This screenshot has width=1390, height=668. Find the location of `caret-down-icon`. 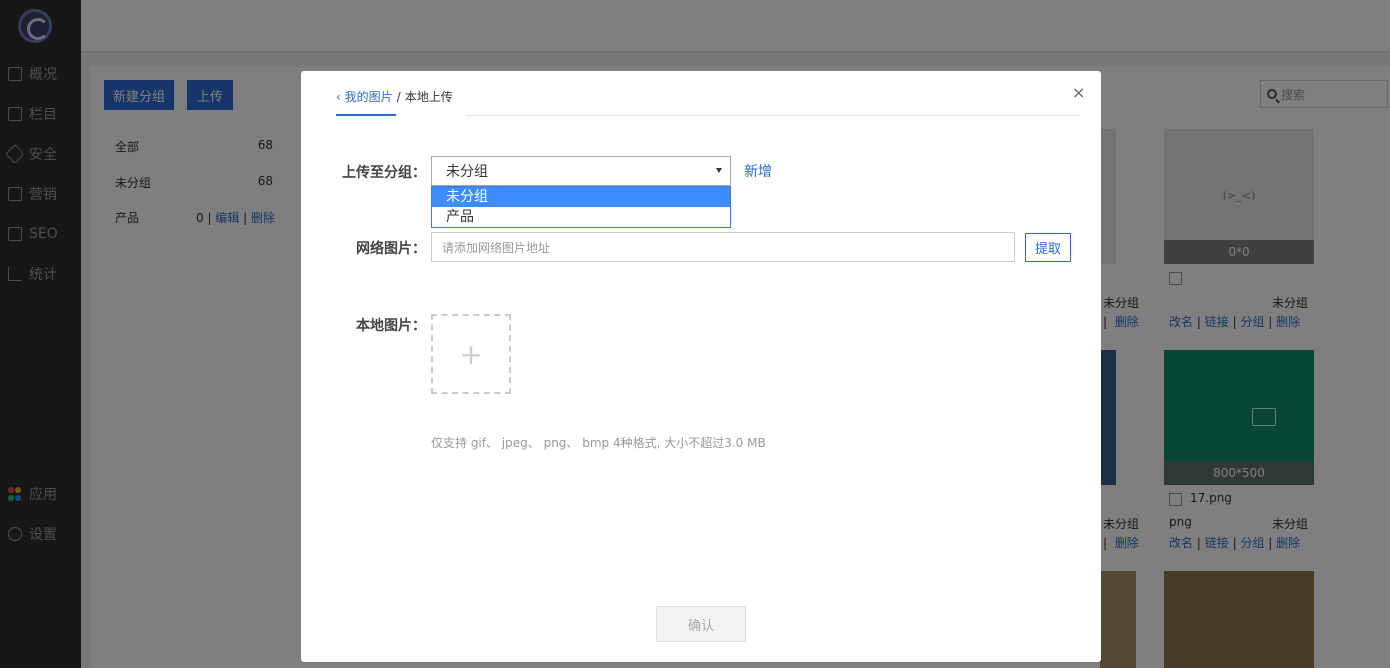

caret-down-icon is located at coordinates (719, 170).